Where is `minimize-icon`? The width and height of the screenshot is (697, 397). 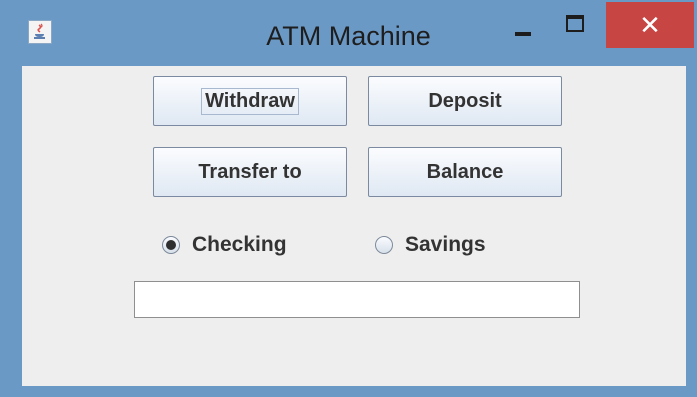 minimize-icon is located at coordinates (522, 29).